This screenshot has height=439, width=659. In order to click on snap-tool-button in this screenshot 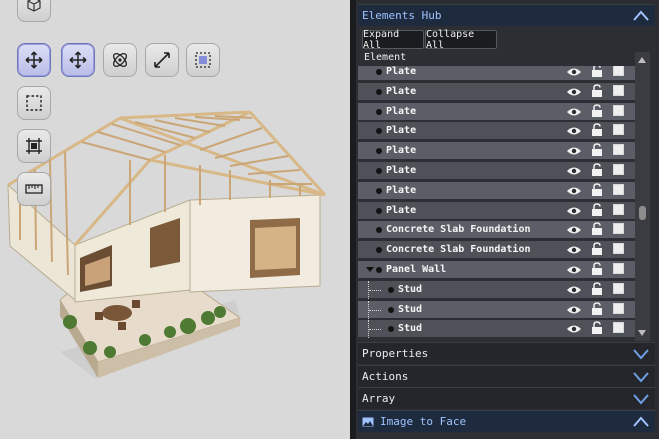, I will do `click(203, 60)`.